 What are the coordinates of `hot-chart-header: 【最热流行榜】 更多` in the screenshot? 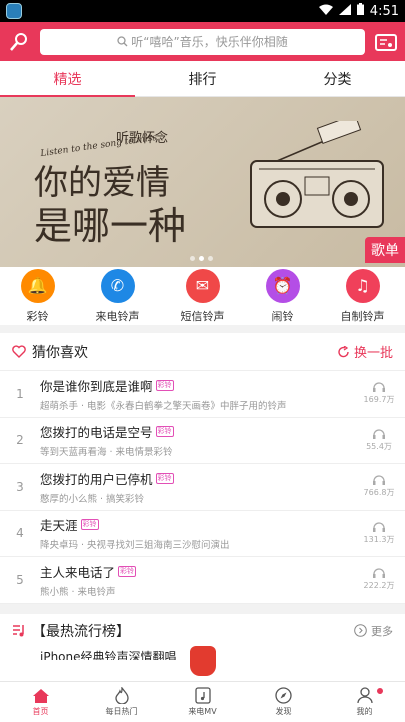 It's located at (202, 631).